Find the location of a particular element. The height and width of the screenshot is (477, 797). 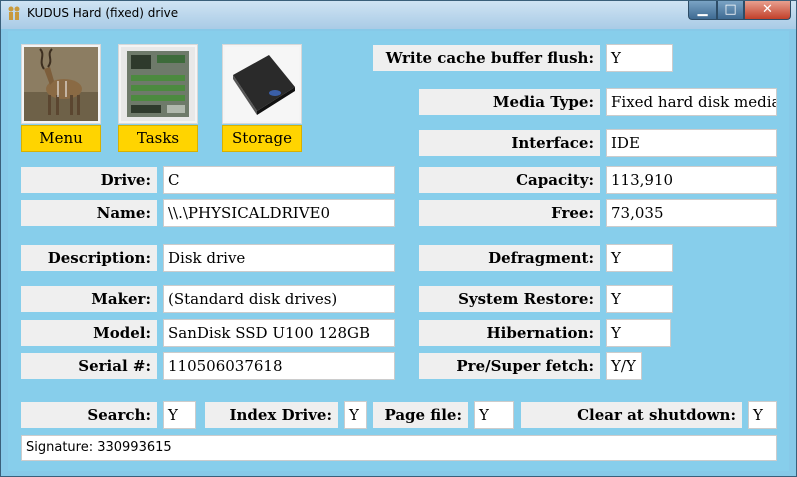

signature-field: Signature: 330993615 is located at coordinates (399, 448).